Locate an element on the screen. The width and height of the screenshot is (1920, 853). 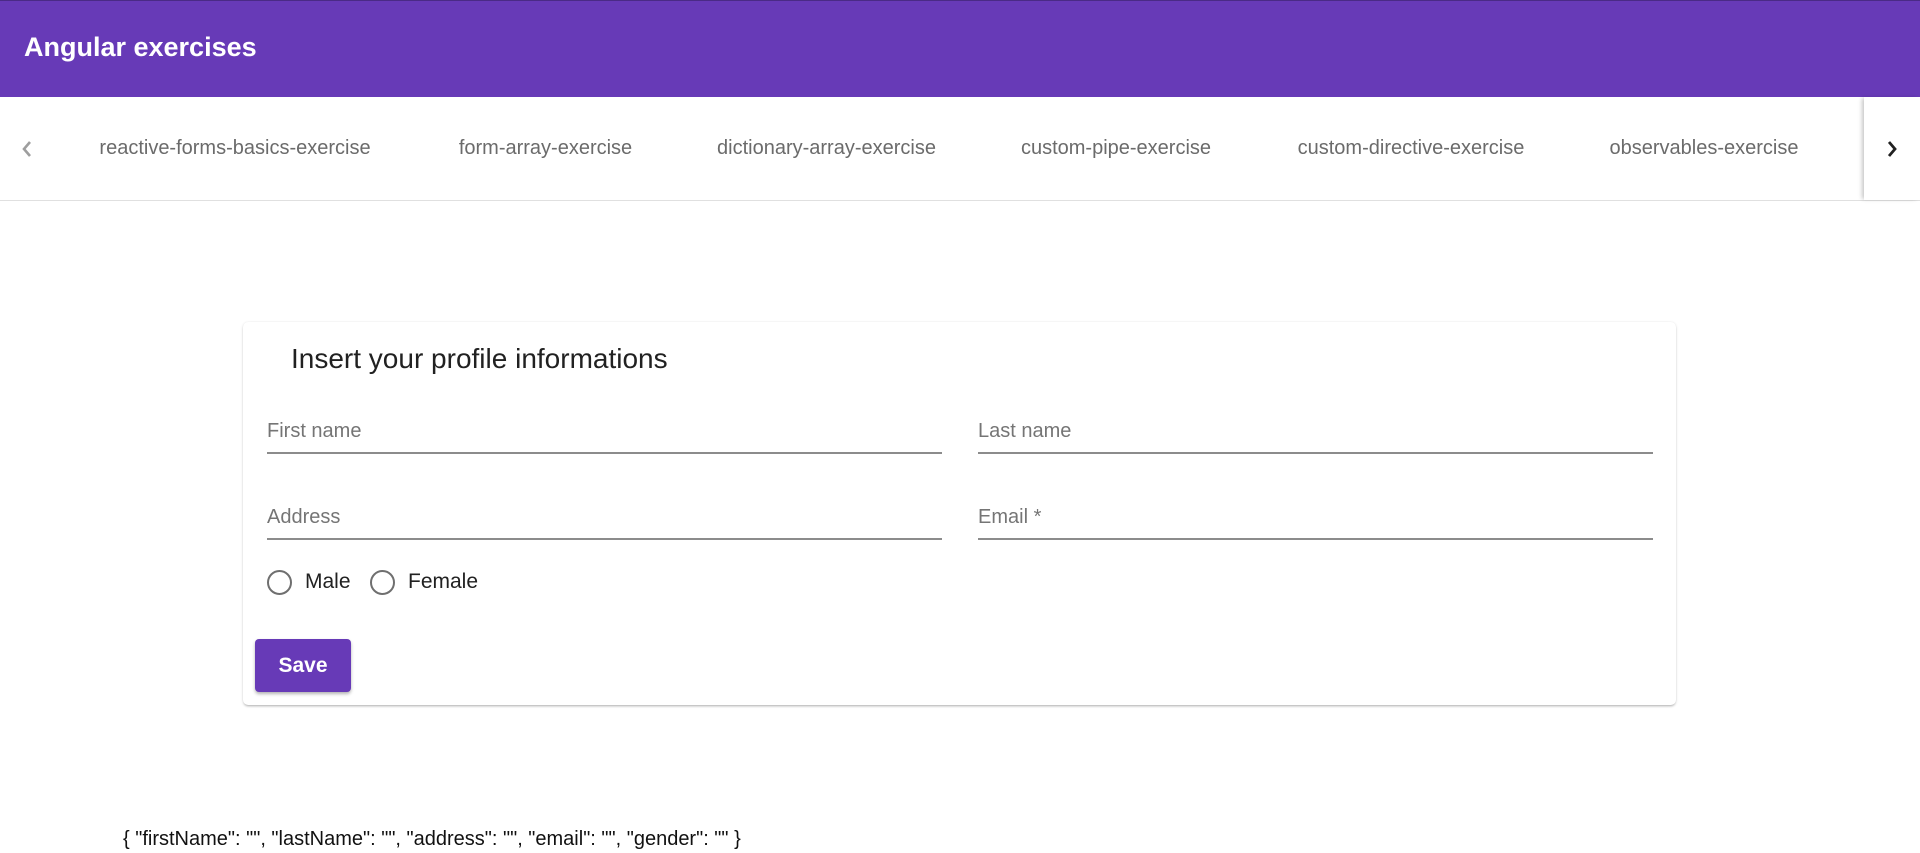
tab-dictionary-array-exercise: dictionary-array-exercise is located at coordinates (826, 148).